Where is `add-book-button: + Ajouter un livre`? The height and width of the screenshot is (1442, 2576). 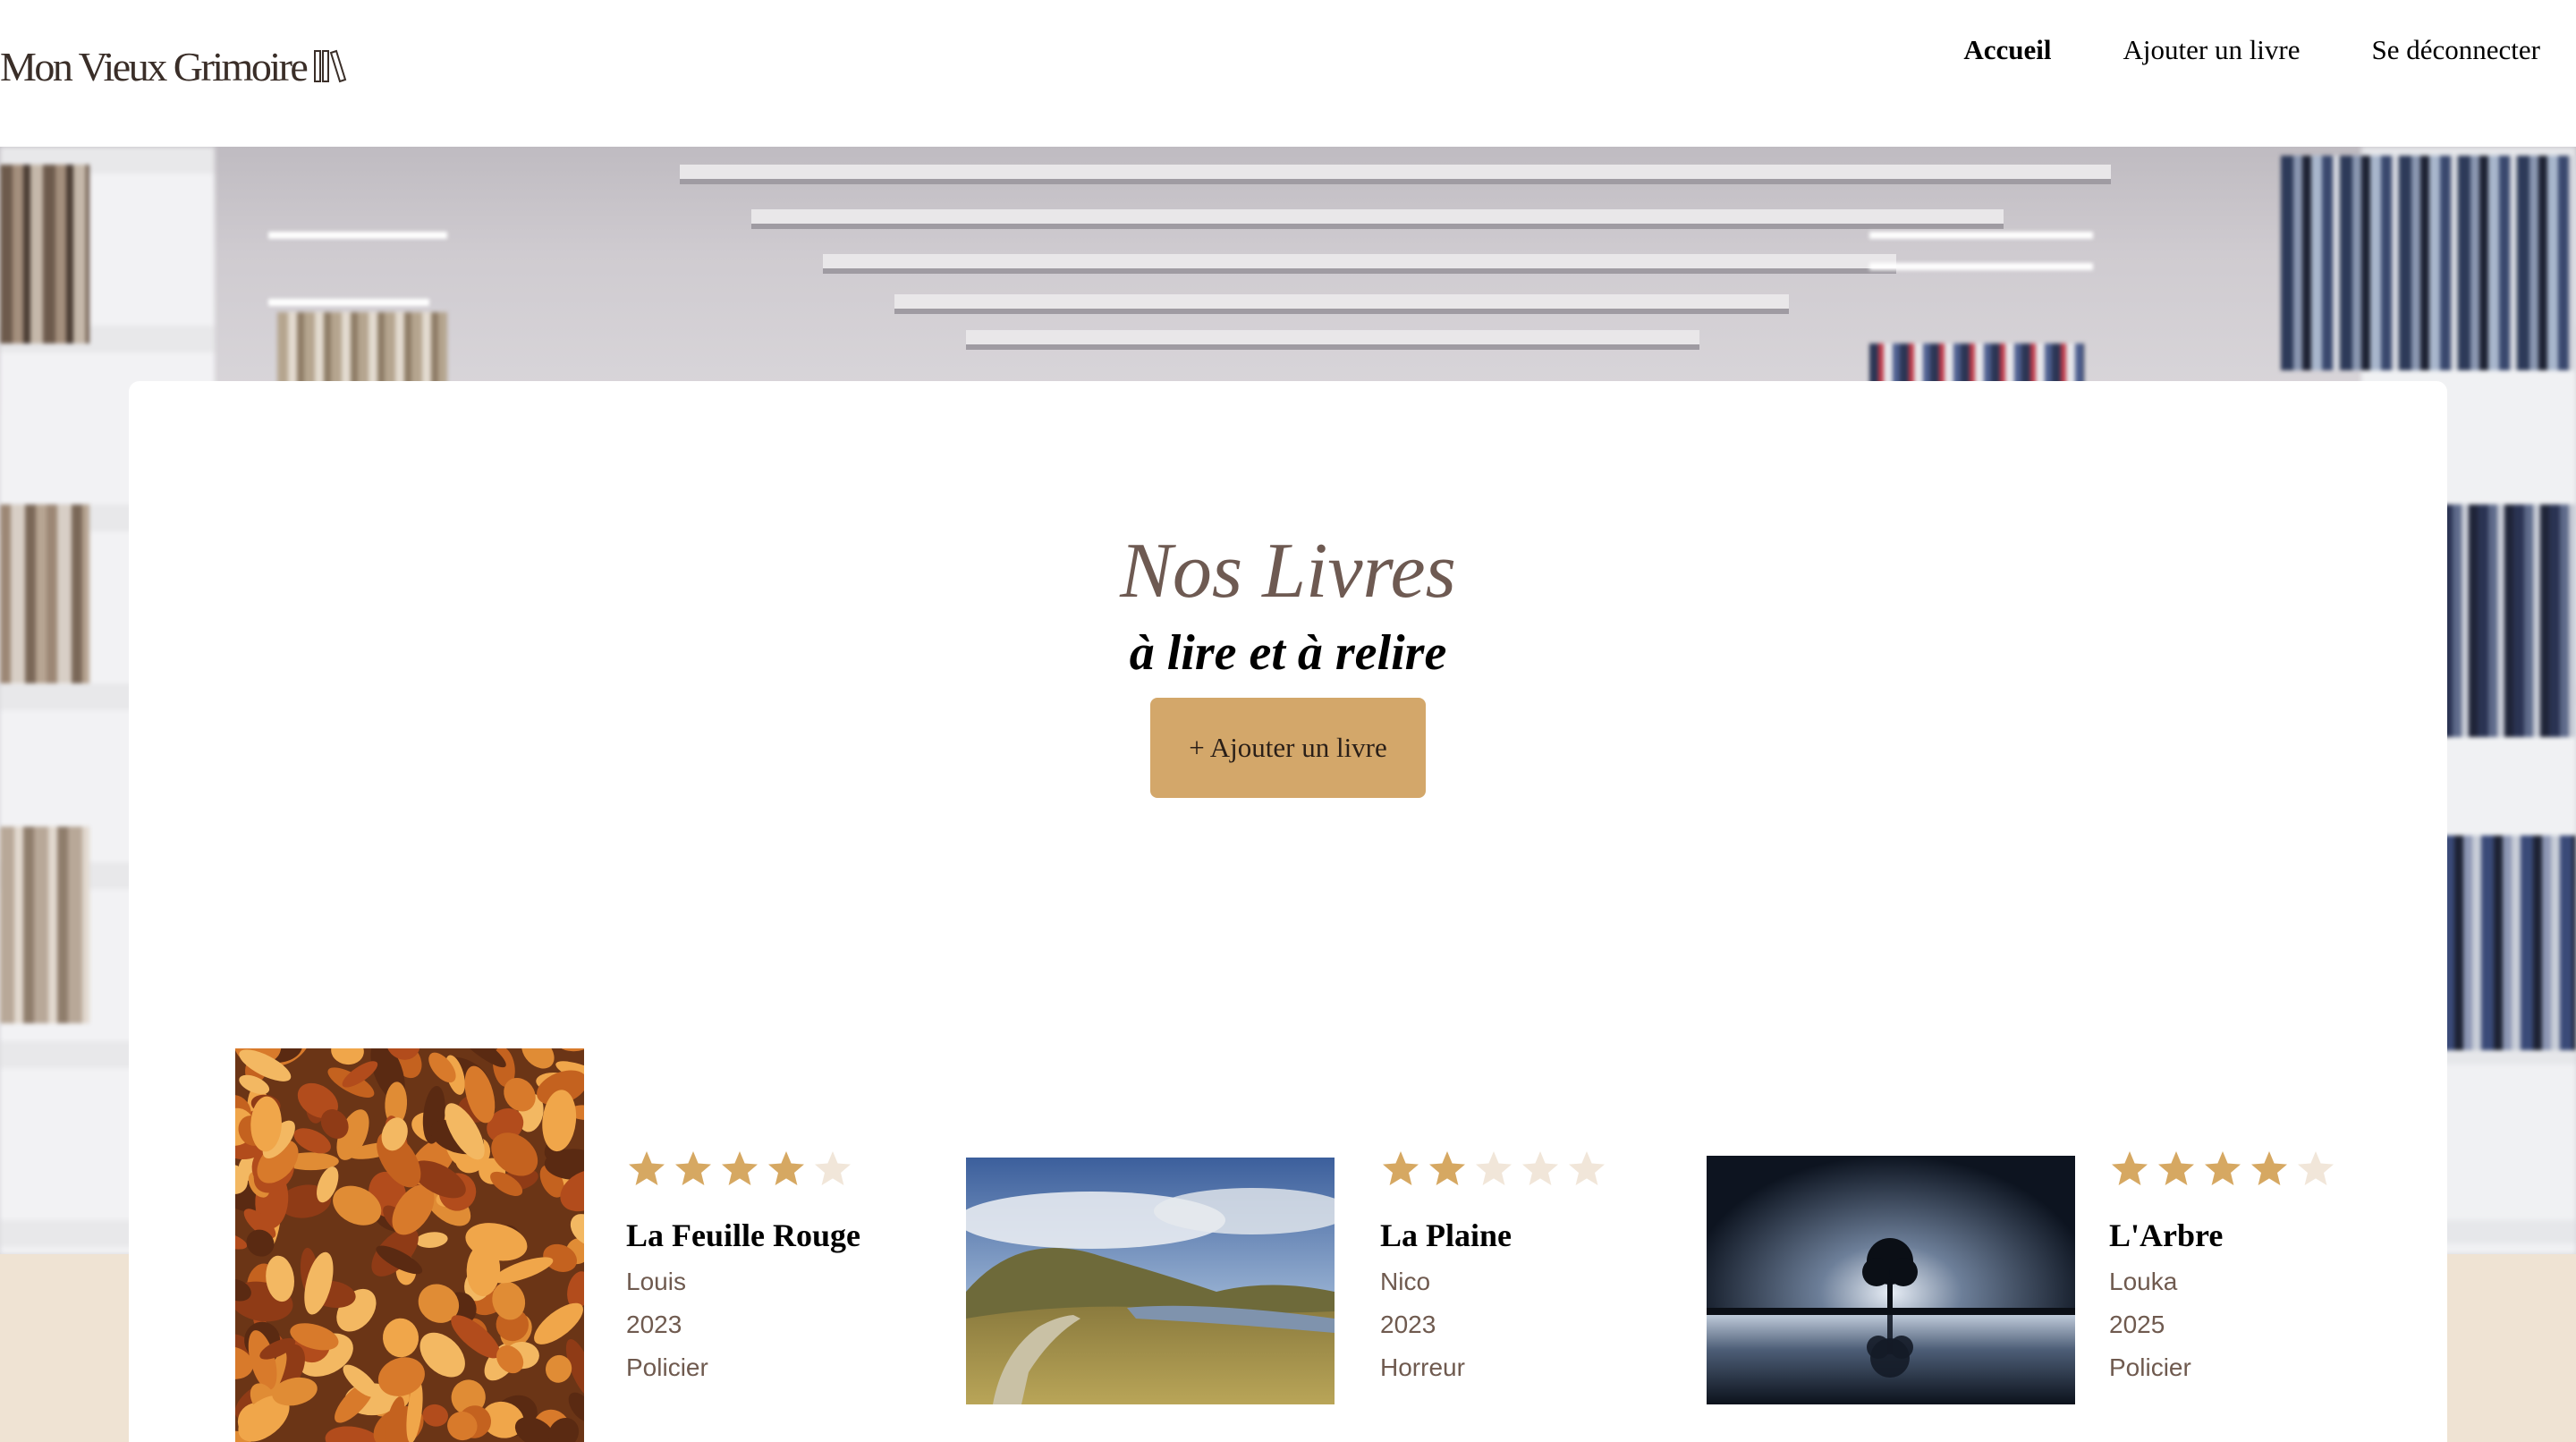
add-book-button: + Ajouter un livre is located at coordinates (1288, 748).